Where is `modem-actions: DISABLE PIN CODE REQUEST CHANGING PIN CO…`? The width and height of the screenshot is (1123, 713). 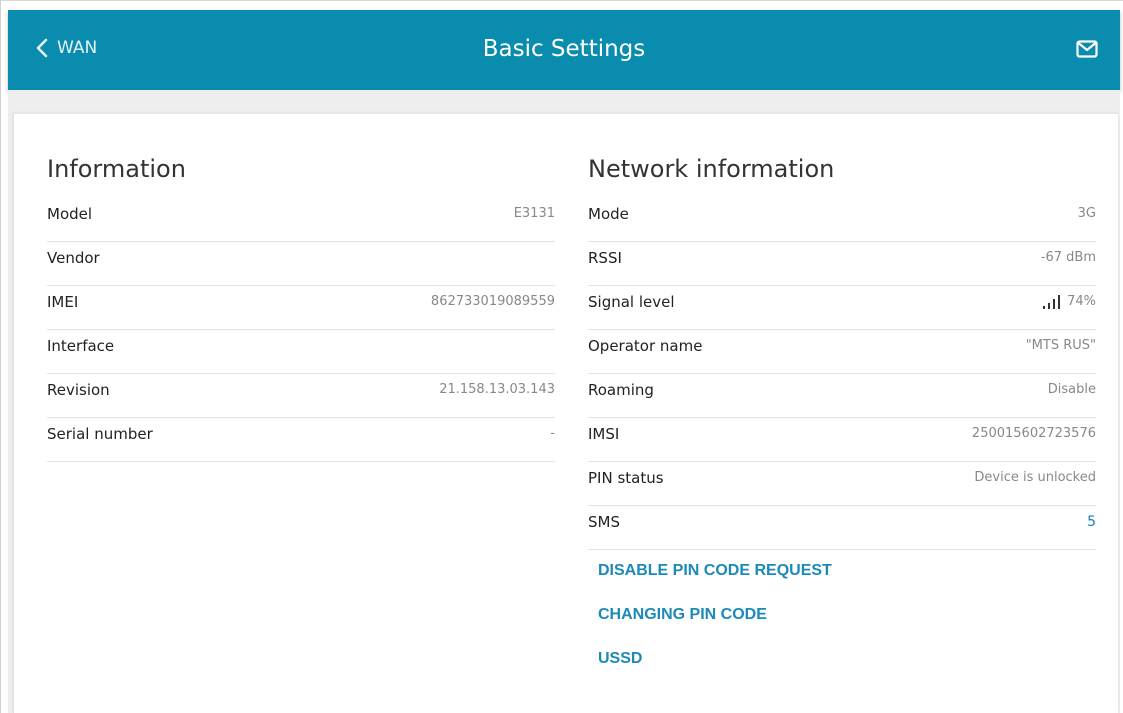
modem-actions: DISABLE PIN CODE REQUEST CHANGING PIN CO… is located at coordinates (715, 627).